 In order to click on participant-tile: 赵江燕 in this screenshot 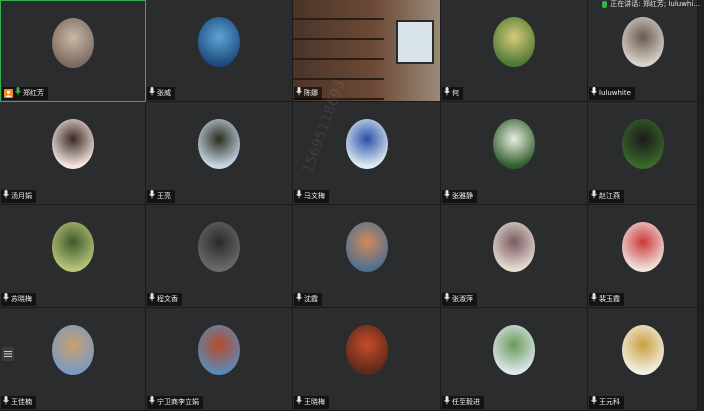, I will do `click(643, 153)`.